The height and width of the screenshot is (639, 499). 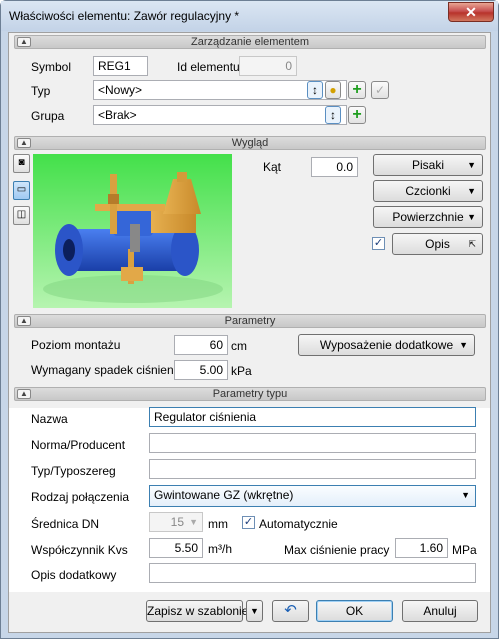 I want to click on add-group-button: +, so click(x=357, y=115).